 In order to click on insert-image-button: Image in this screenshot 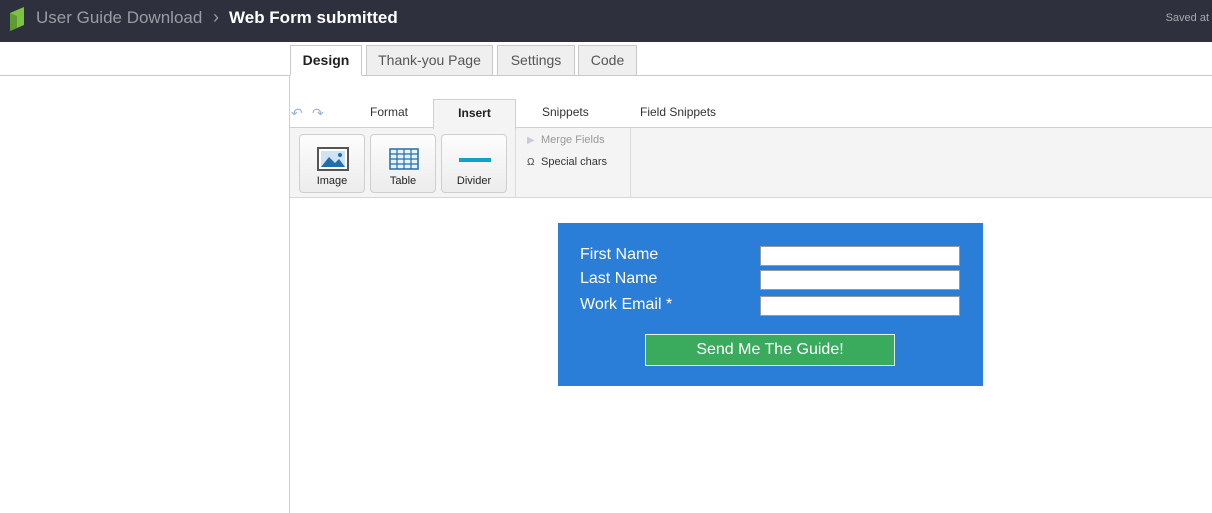, I will do `click(332, 163)`.